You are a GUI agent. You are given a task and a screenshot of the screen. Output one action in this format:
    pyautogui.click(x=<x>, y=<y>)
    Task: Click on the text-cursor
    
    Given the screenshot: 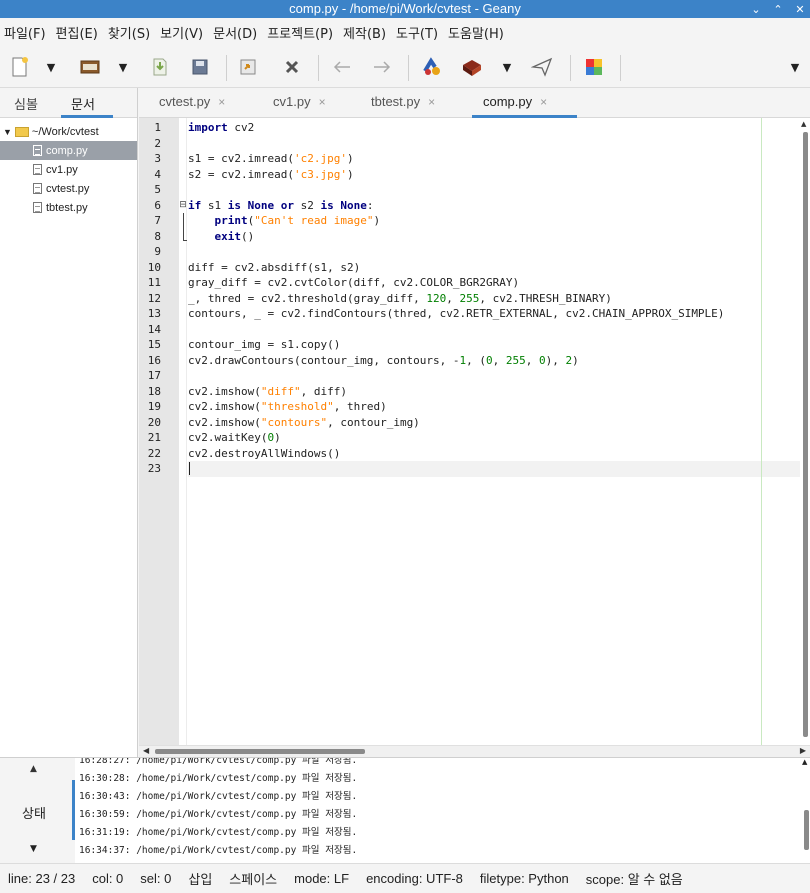 What is the action you would take?
    pyautogui.click(x=189, y=468)
    